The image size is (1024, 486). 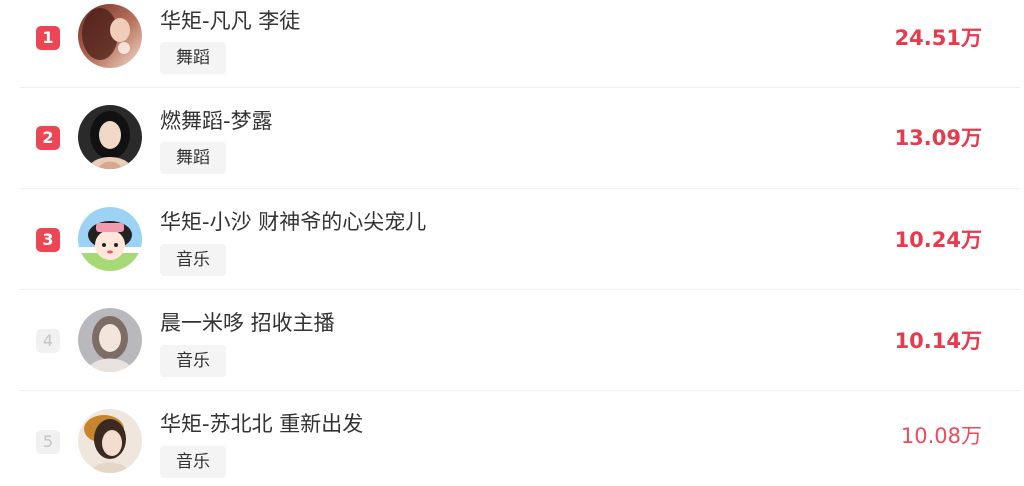 I want to click on popularity-value: 13.09万, so click(x=938, y=138).